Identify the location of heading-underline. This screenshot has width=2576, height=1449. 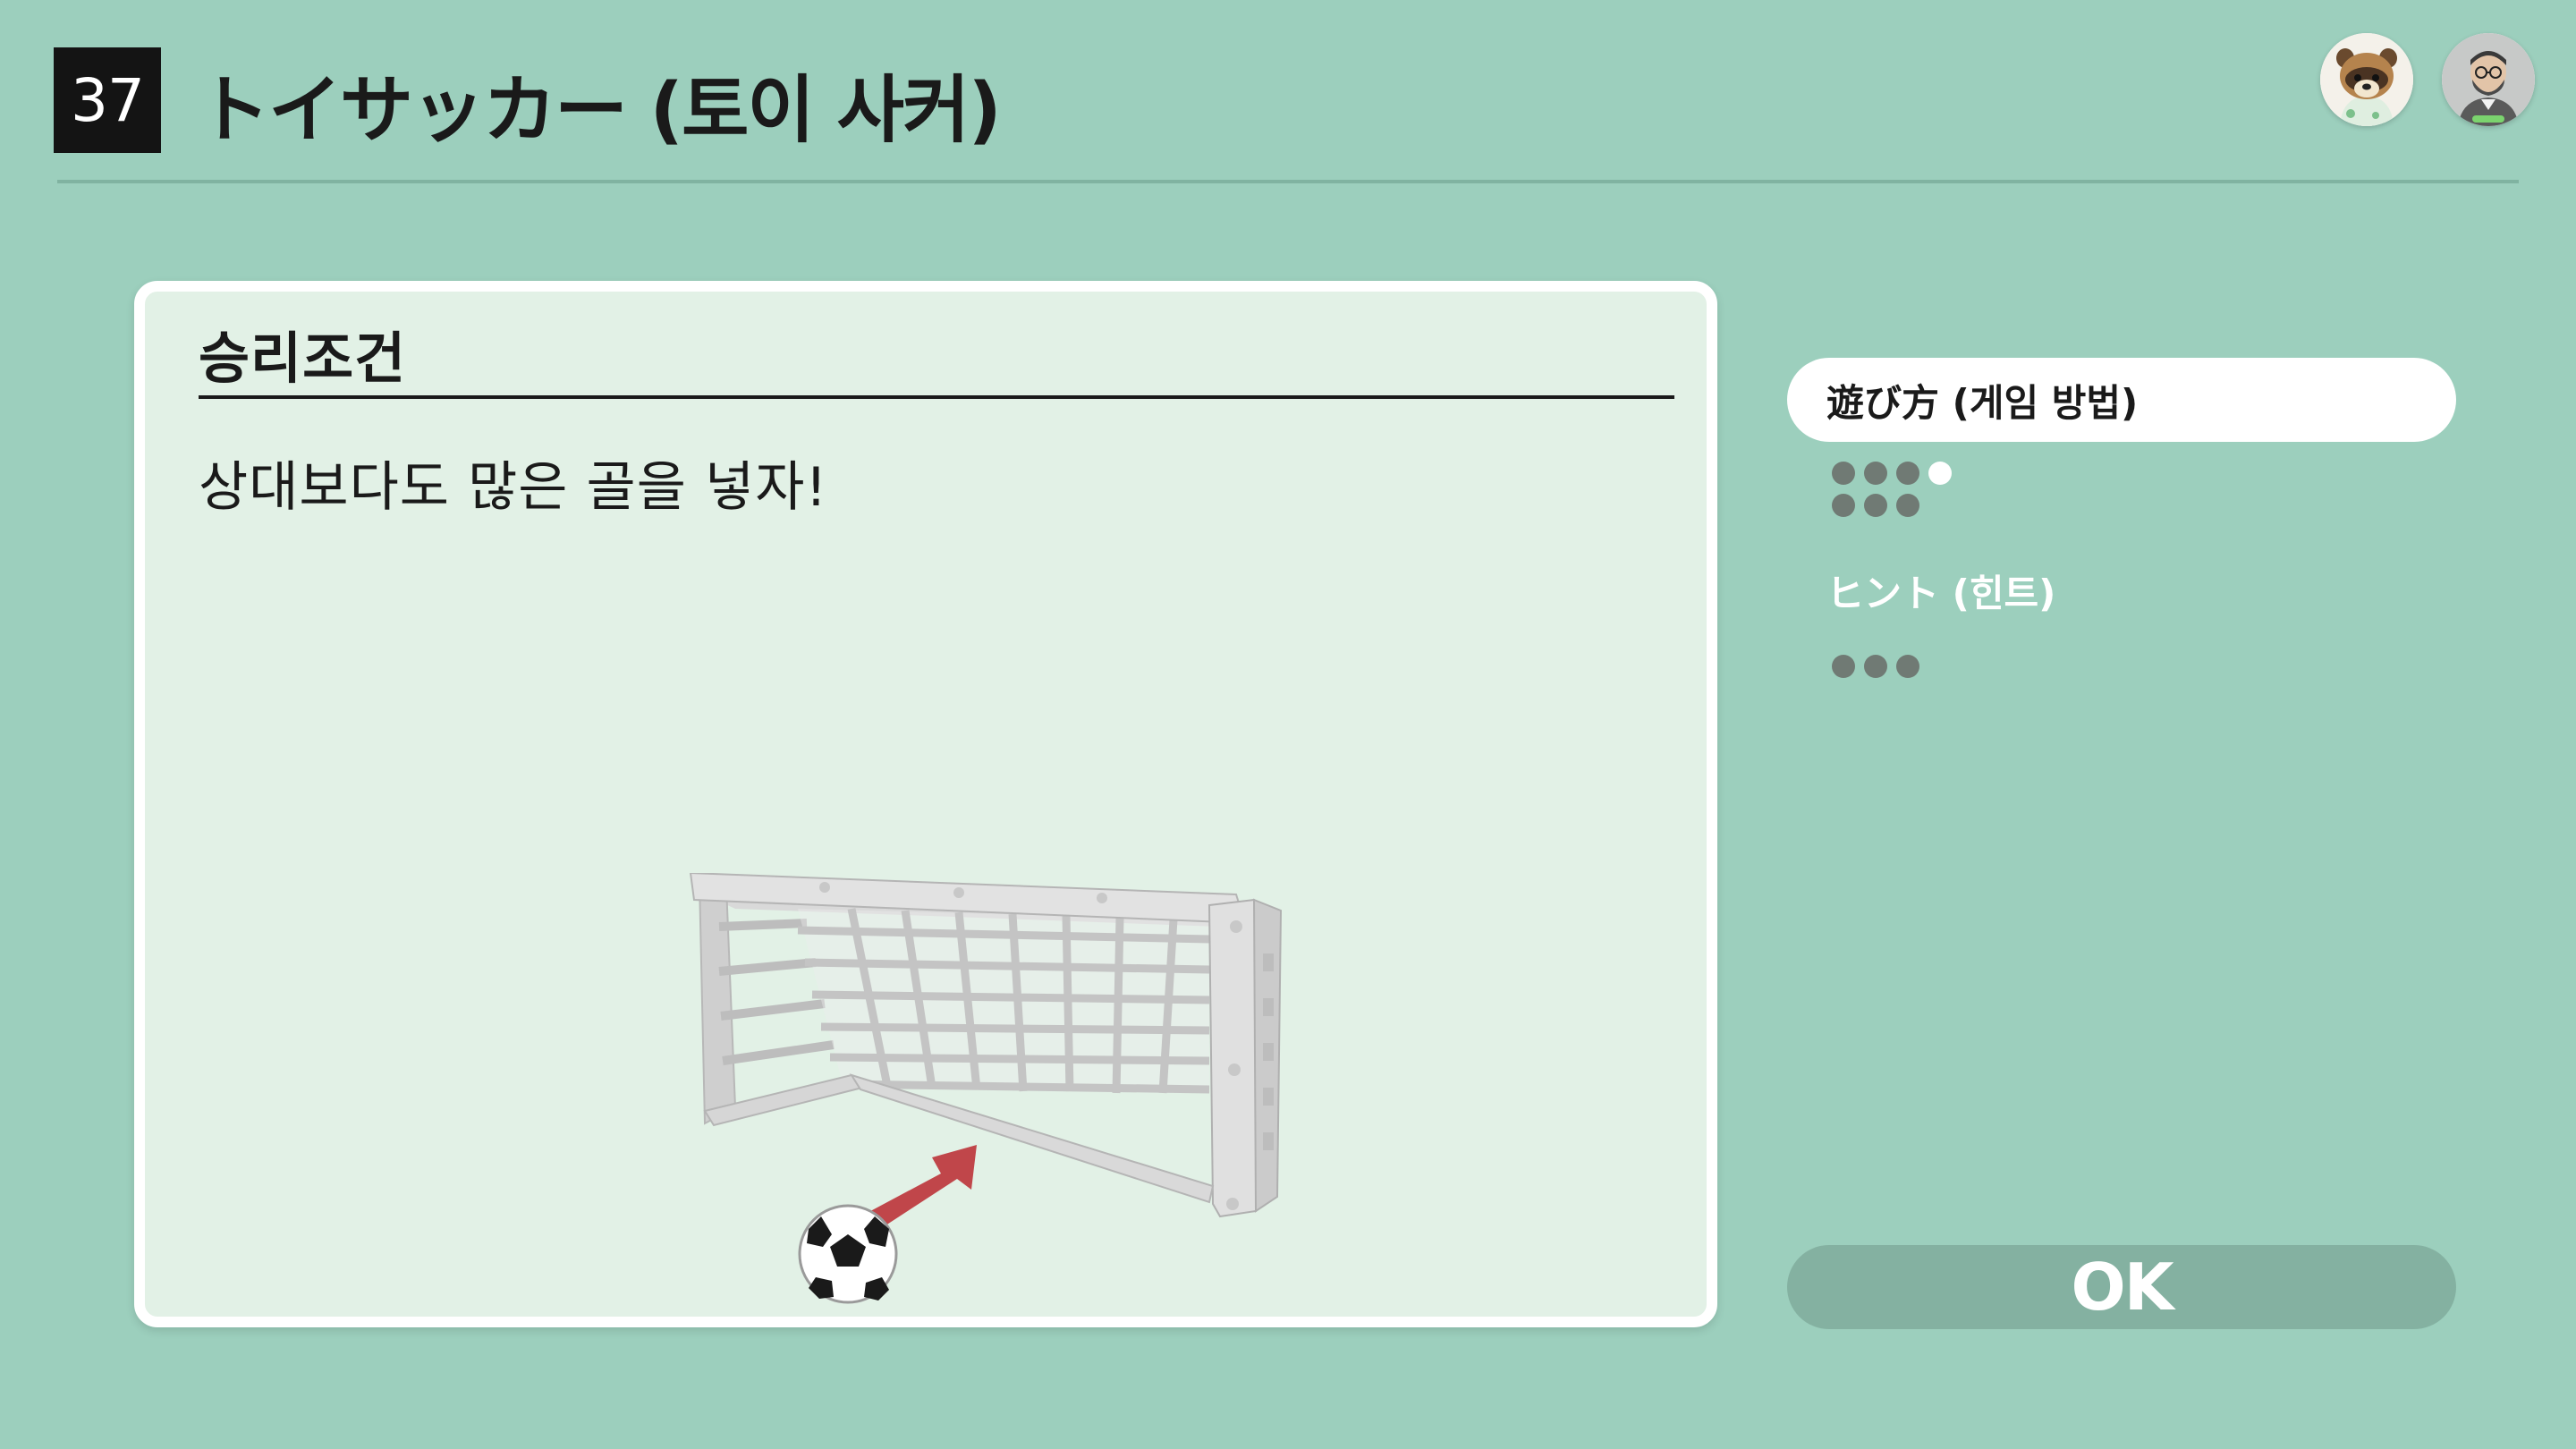
(936, 397).